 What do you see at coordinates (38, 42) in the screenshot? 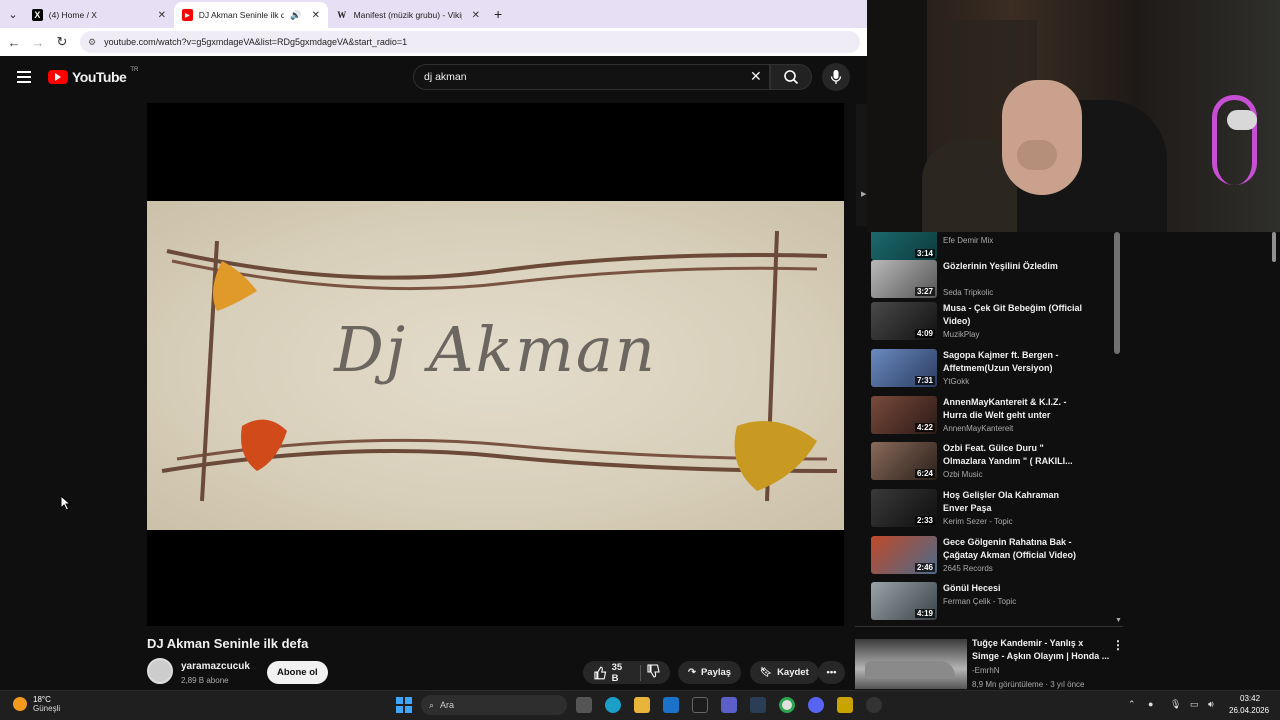
I see `forward-icon: →` at bounding box center [38, 42].